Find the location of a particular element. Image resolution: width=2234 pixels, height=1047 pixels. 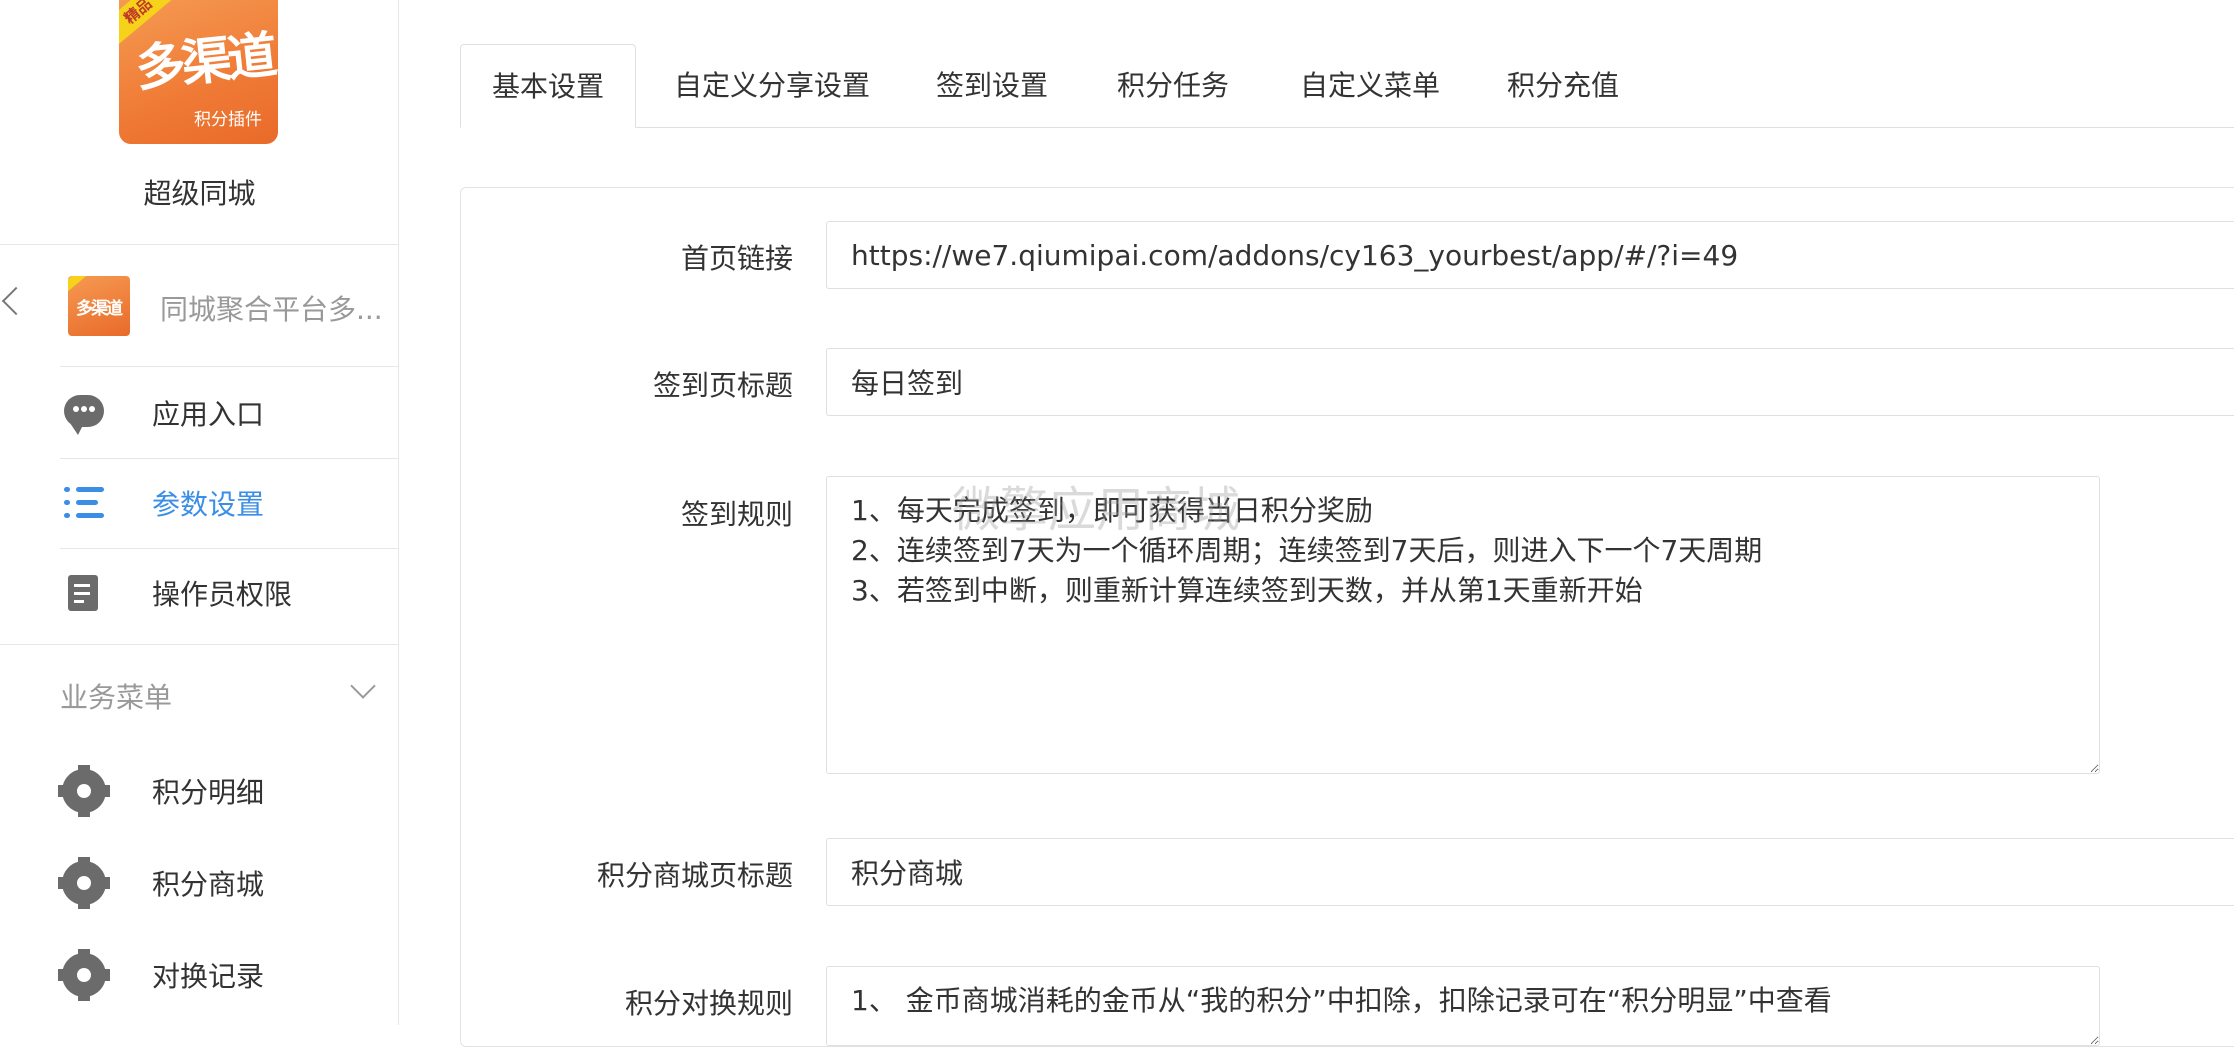

nav-item-operator-permissions: 操作员权限 is located at coordinates (199, 593).